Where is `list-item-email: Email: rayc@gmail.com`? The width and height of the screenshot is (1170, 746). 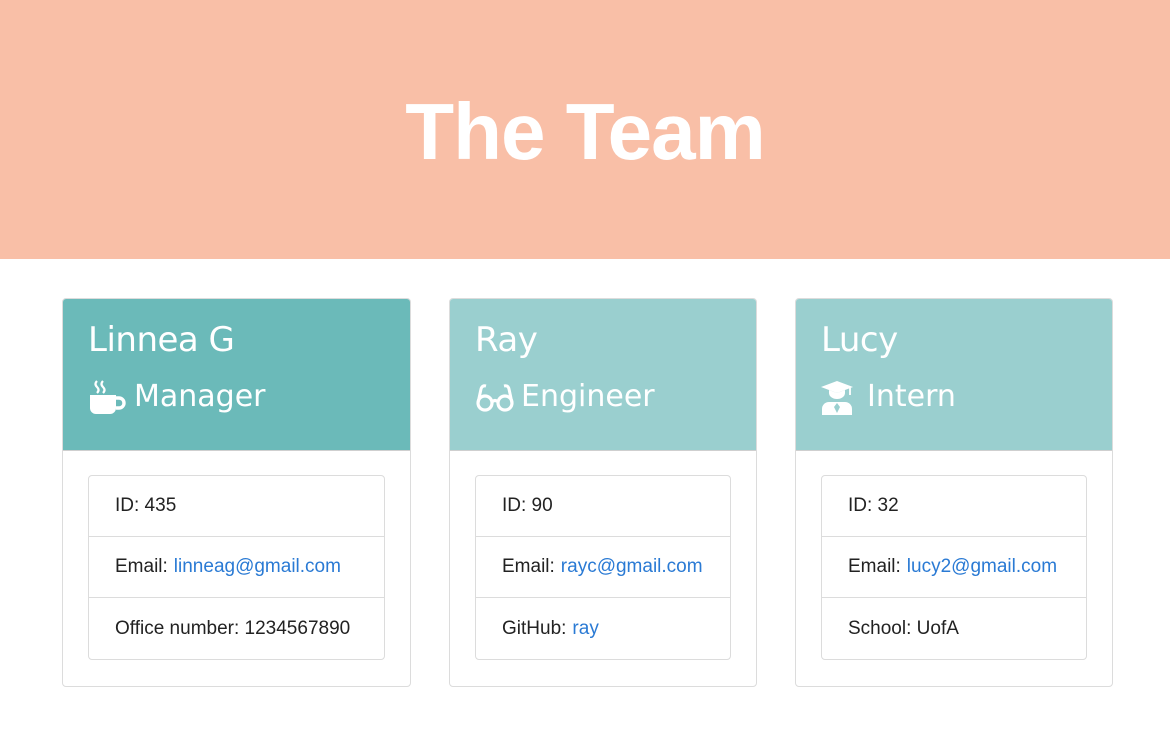
list-item-email: Email: rayc@gmail.com is located at coordinates (603, 567).